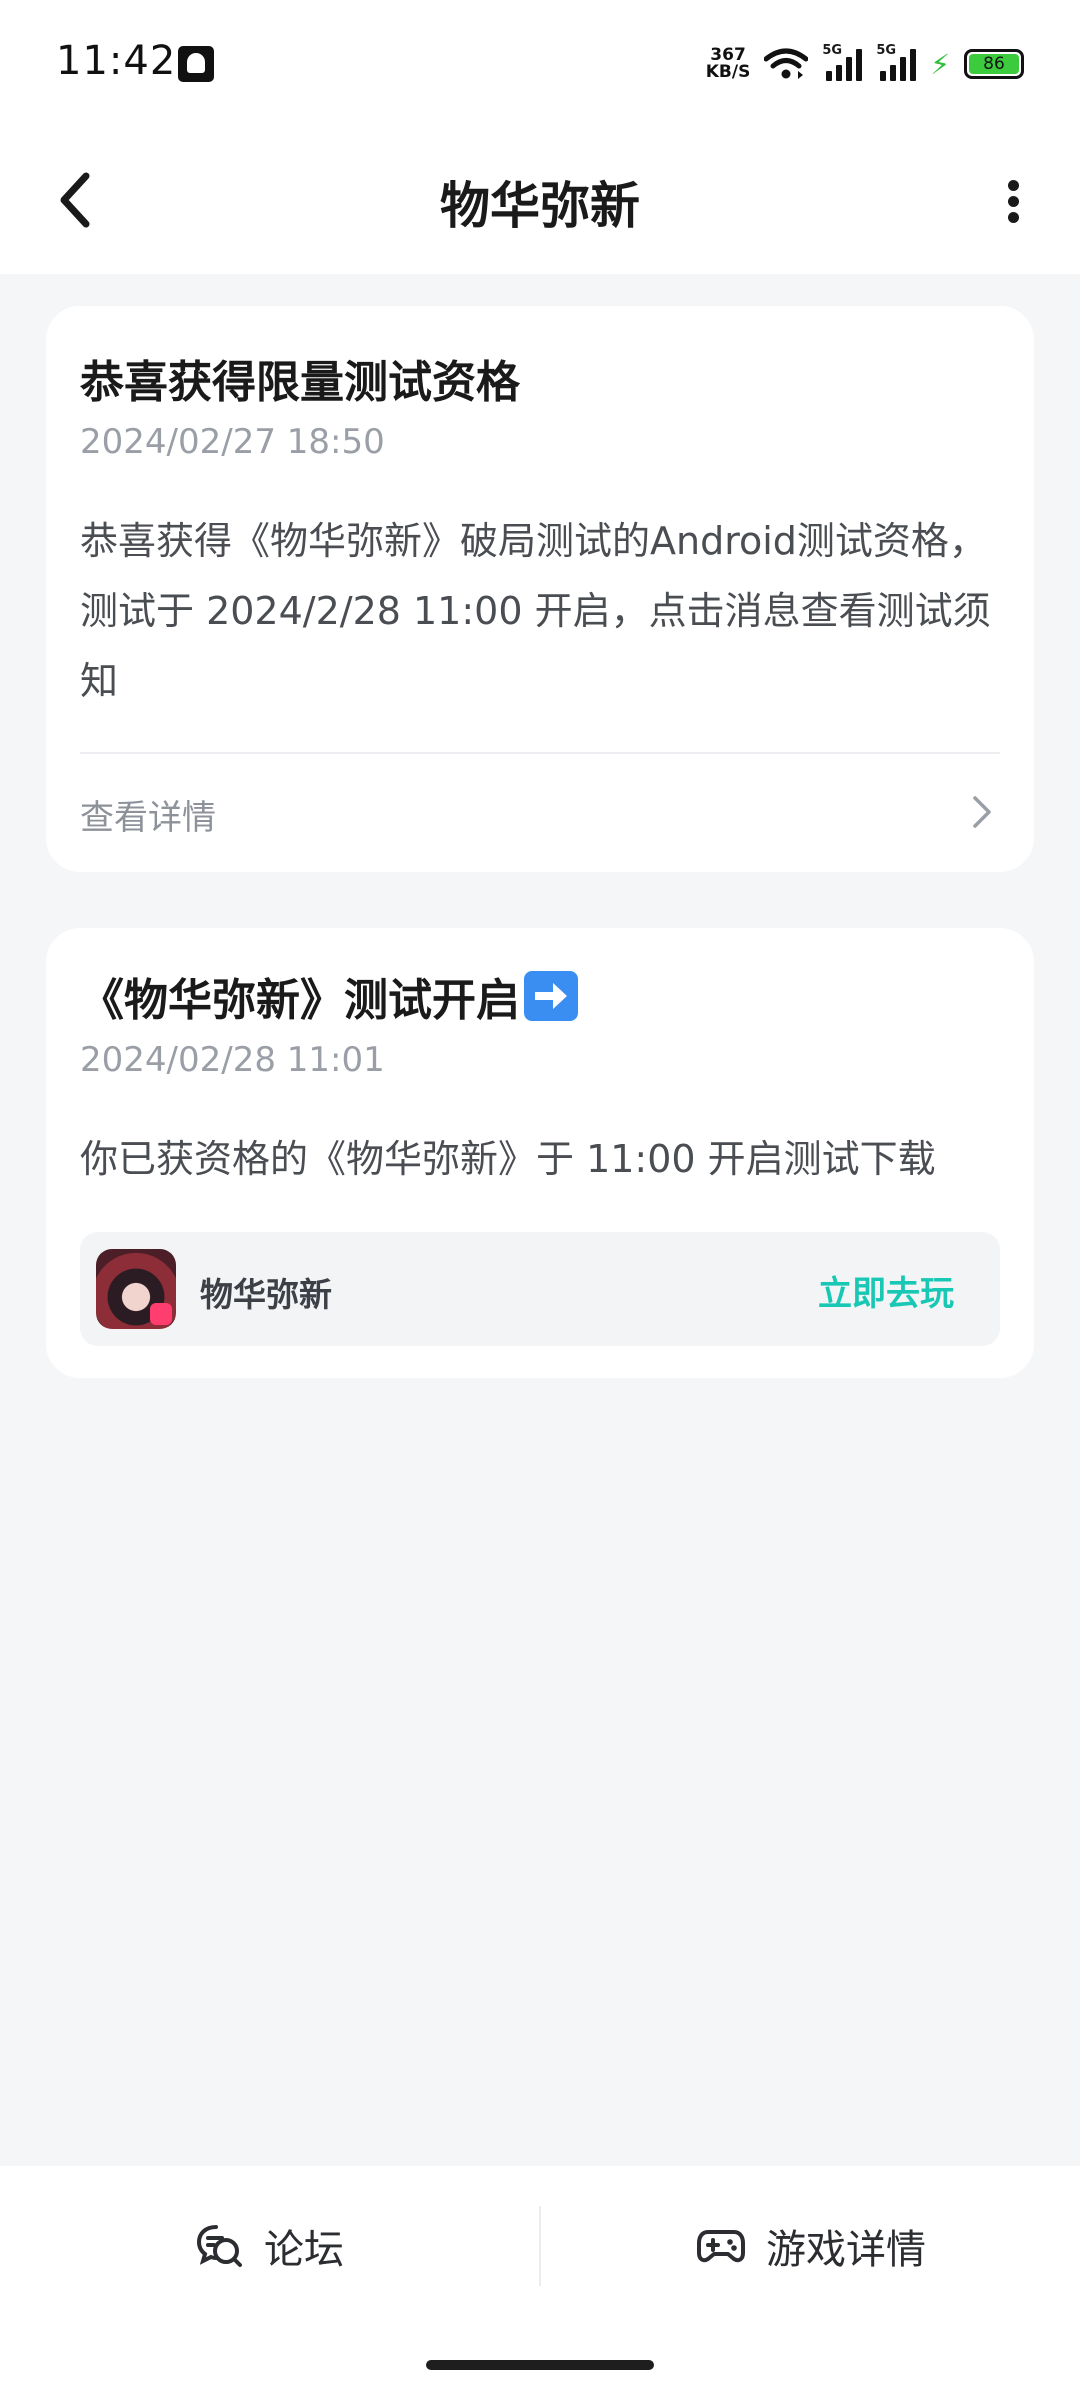 The width and height of the screenshot is (1080, 2400). What do you see at coordinates (196, 64) in the screenshot?
I see `notification-app-icon` at bounding box center [196, 64].